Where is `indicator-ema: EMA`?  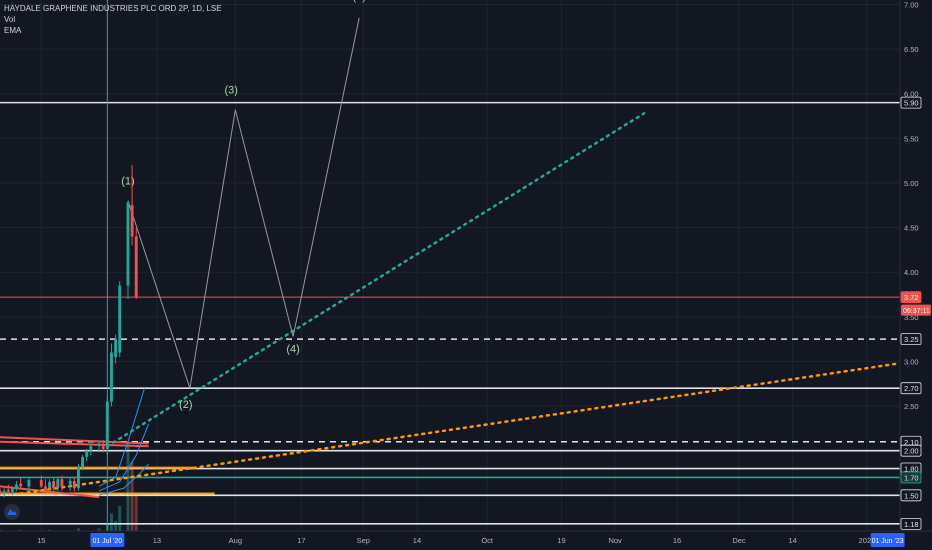 indicator-ema: EMA is located at coordinates (113, 30).